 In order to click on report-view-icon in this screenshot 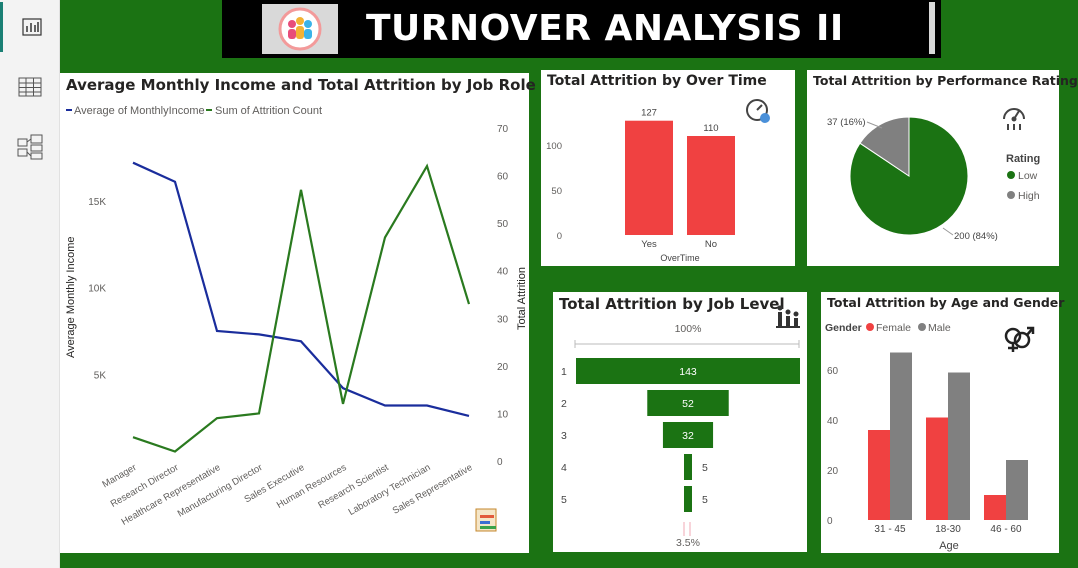, I will do `click(31, 27)`.